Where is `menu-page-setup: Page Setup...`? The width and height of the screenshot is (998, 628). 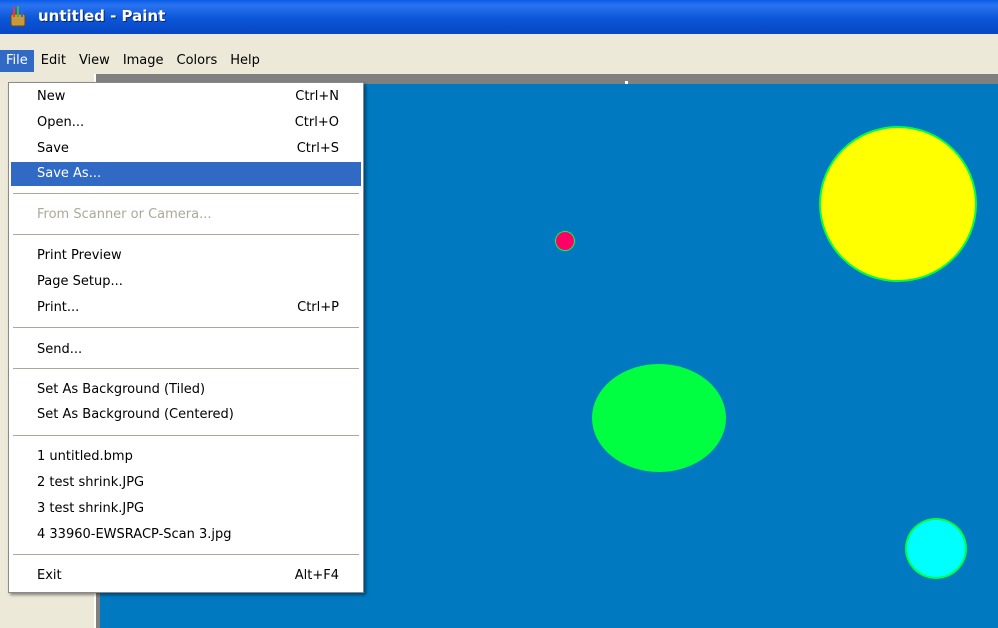
menu-page-setup: Page Setup... is located at coordinates (186, 282).